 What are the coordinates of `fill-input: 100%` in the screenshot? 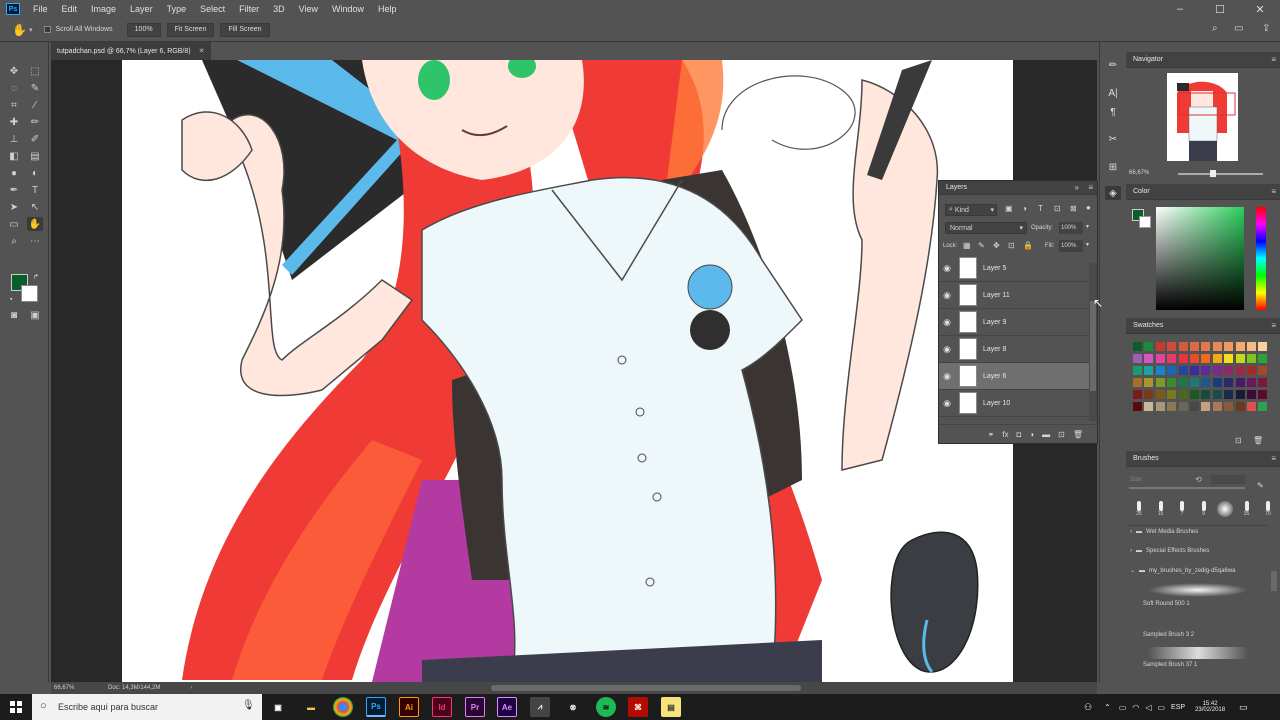 It's located at (1071, 246).